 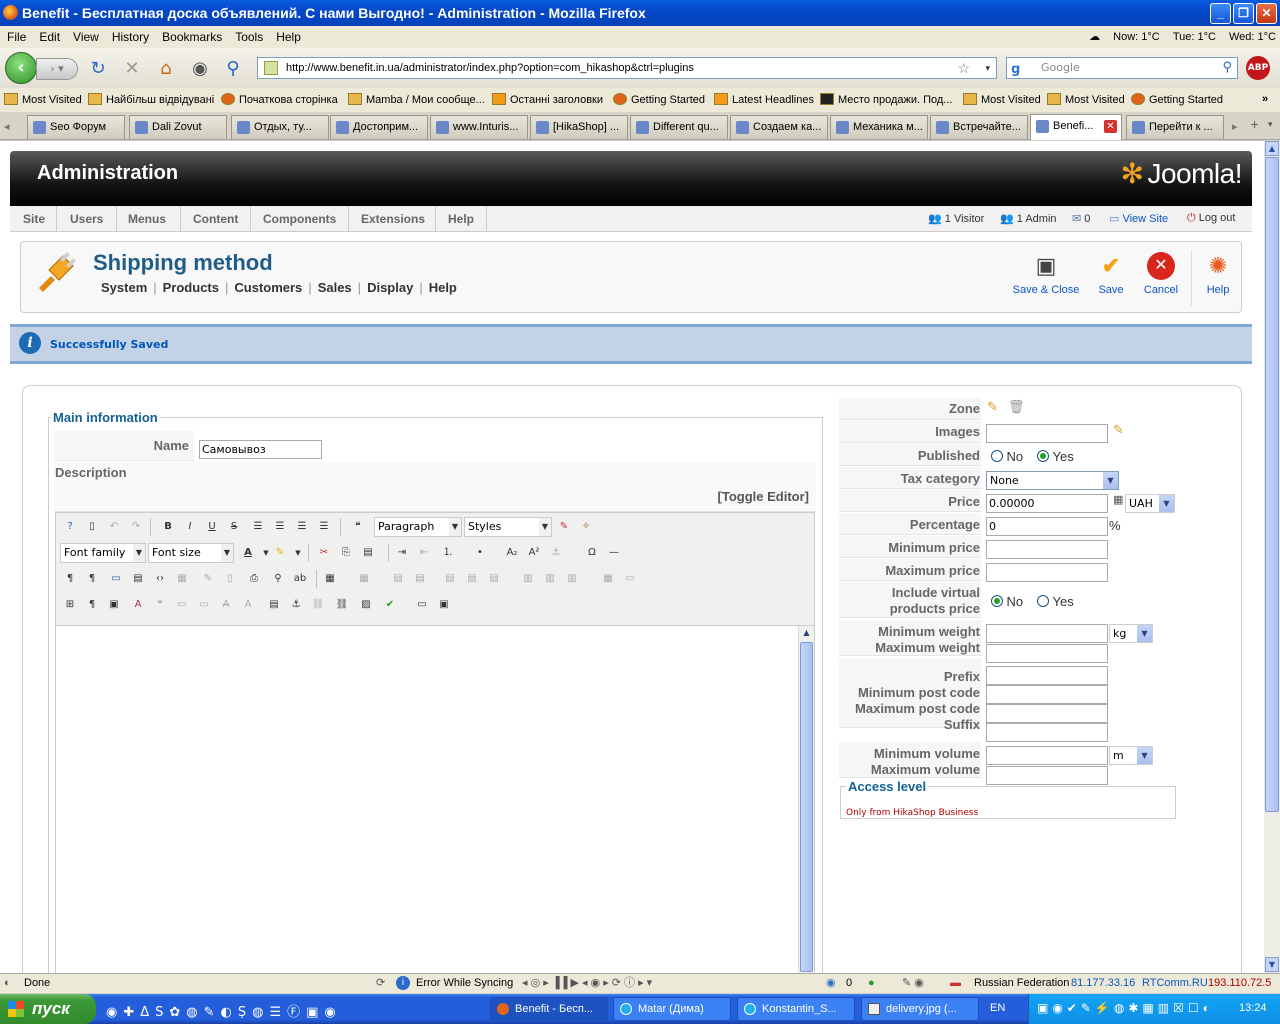 What do you see at coordinates (346, 553) in the screenshot?
I see `copy-icon: ⎘` at bounding box center [346, 553].